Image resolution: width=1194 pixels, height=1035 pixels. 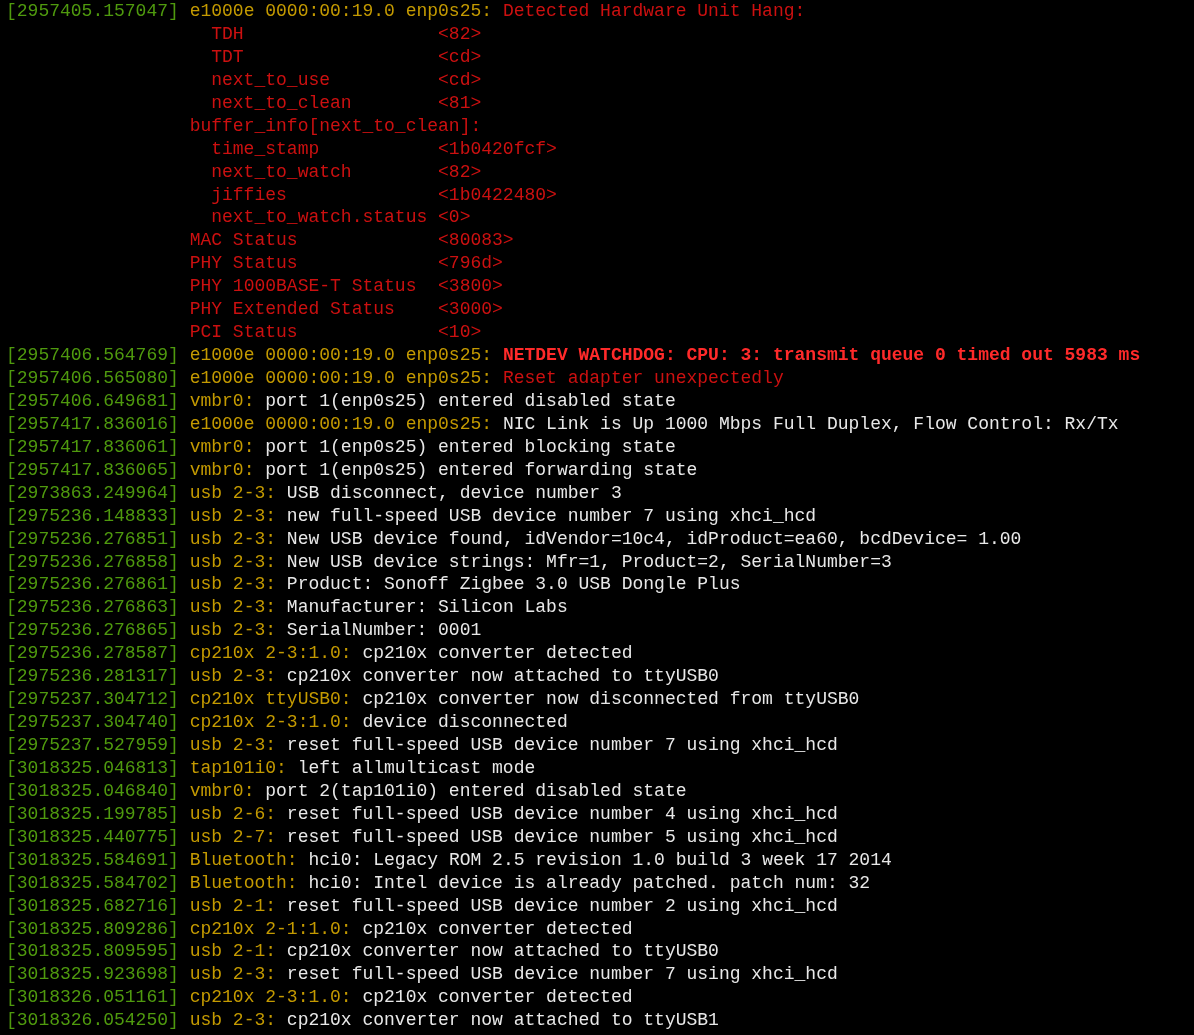 I want to click on log-message: port 1(enp0s25) entered forwarding state, so click(x=481, y=470).